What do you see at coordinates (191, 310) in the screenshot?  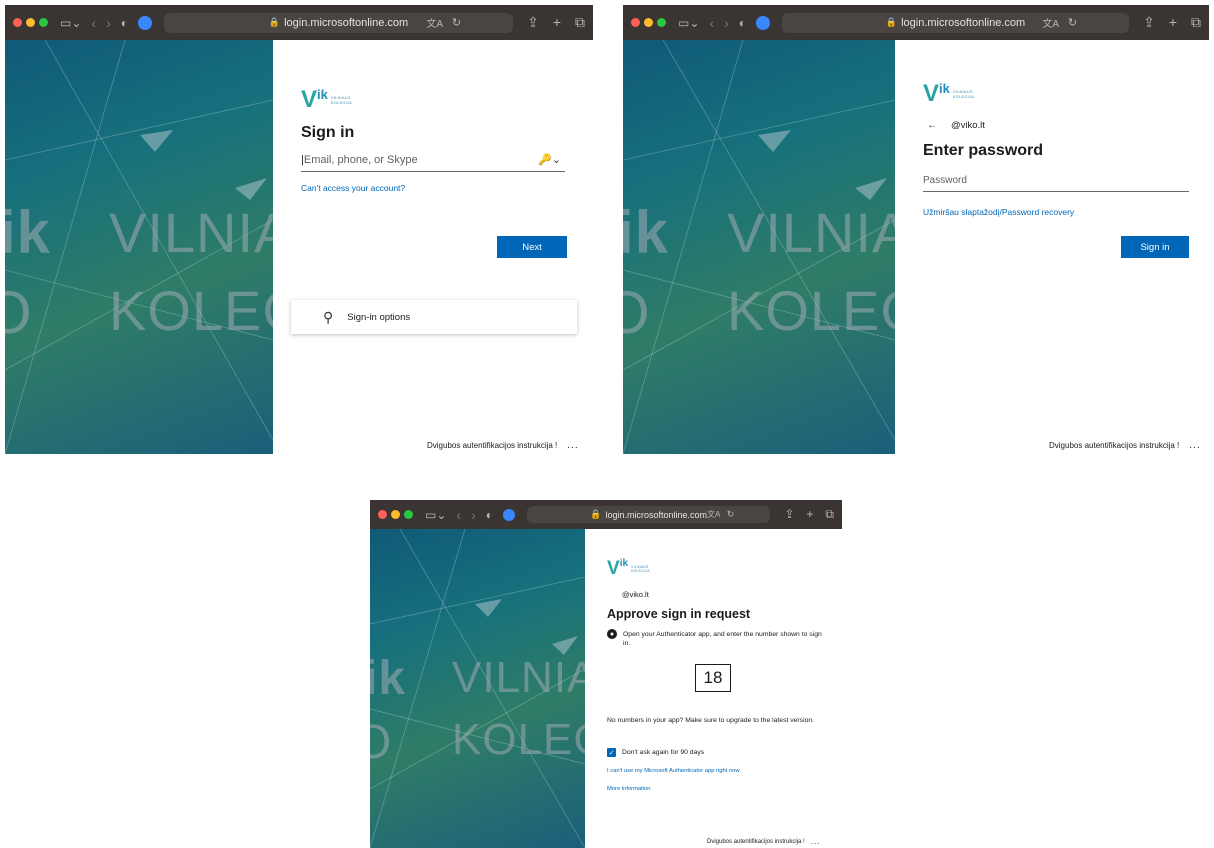 I see `background-word-bottom: KOLEG` at bounding box center [191, 310].